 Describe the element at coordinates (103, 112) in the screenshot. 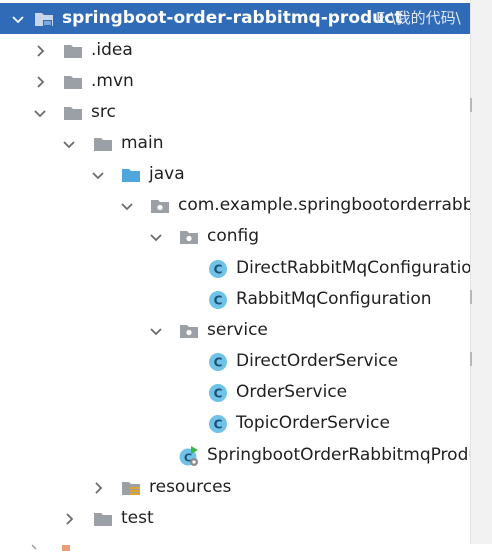

I see `folder-label-src: src` at that location.